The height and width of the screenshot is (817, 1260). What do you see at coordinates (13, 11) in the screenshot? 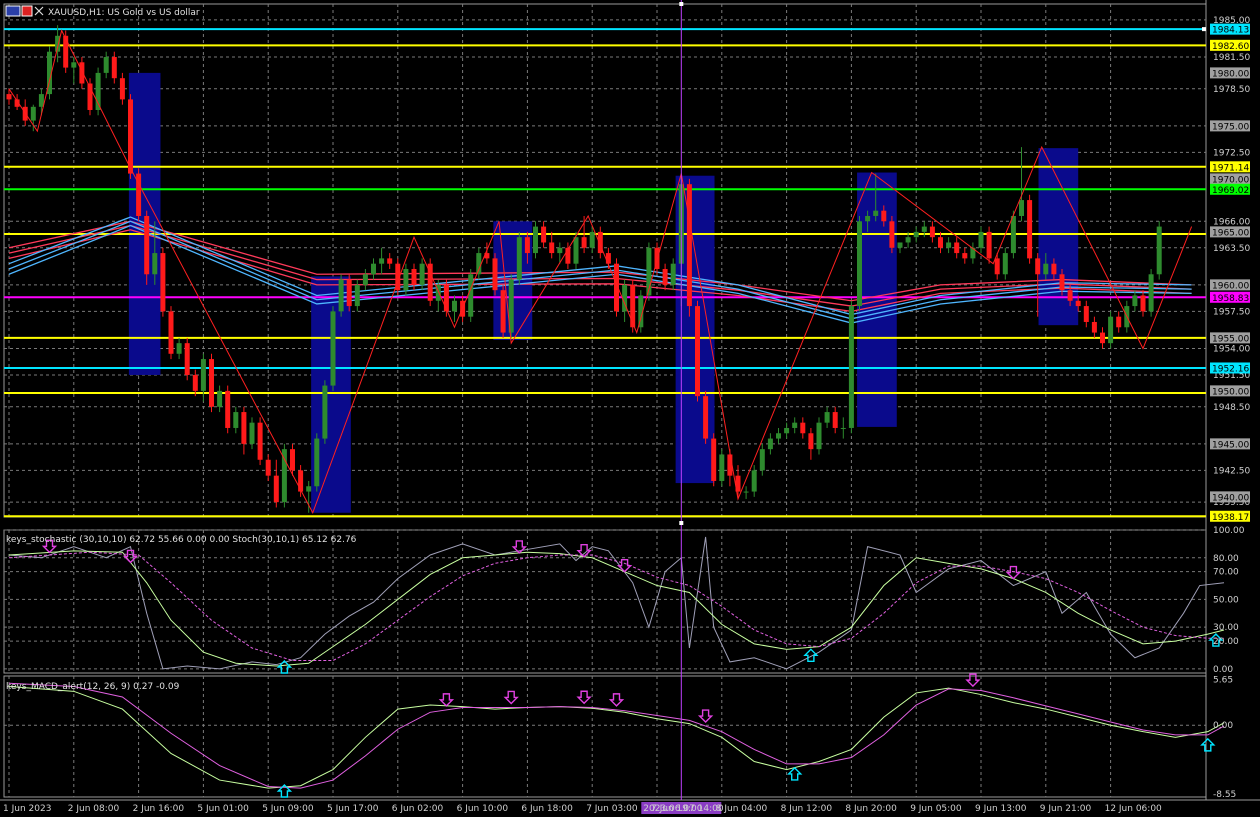
I see `chart-flags-icon` at bounding box center [13, 11].